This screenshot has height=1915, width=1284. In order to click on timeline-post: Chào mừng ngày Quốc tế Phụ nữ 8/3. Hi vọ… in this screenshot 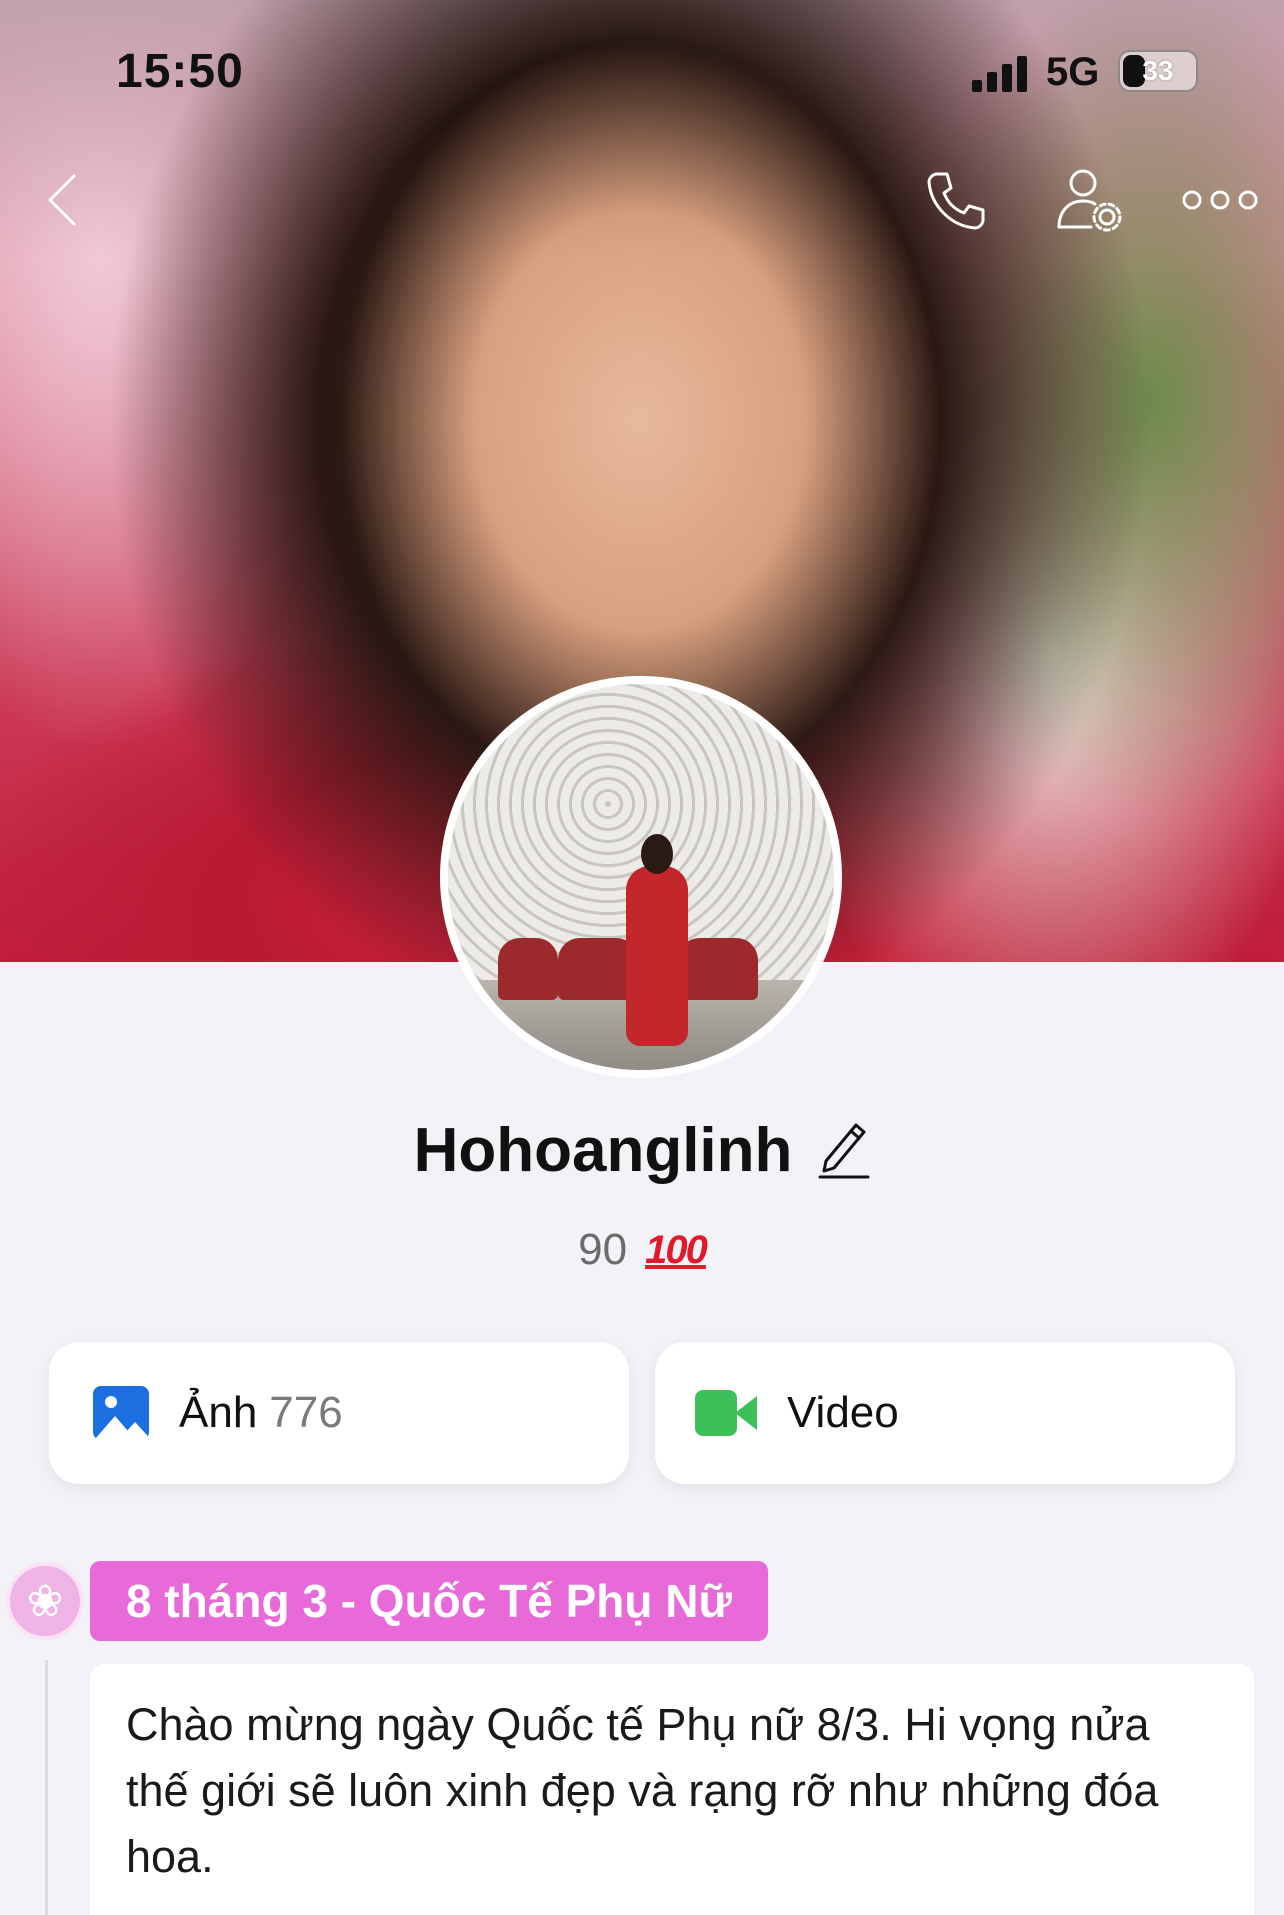, I will do `click(672, 1789)`.